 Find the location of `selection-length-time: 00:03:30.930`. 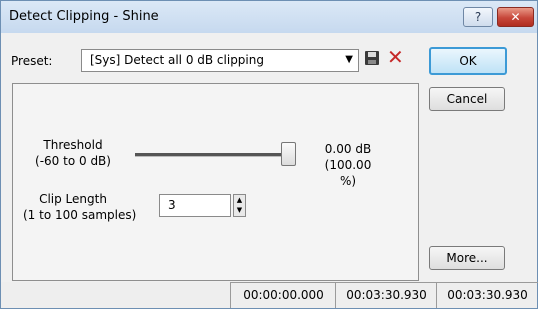

selection-length-time: 00:03:30.930 is located at coordinates (487, 295).